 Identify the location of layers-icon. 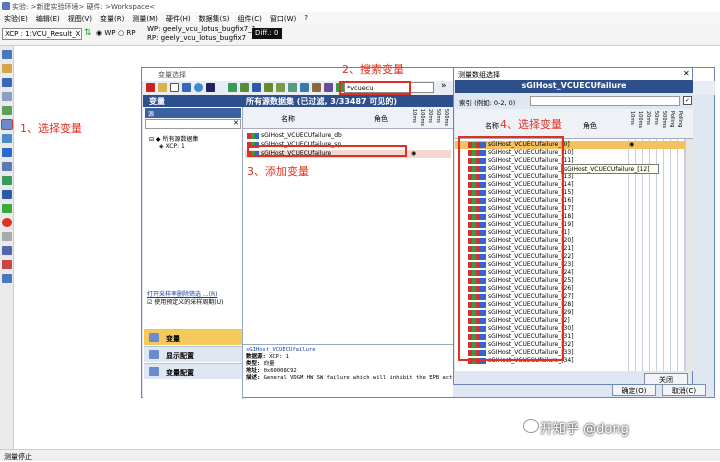
(7, 96).